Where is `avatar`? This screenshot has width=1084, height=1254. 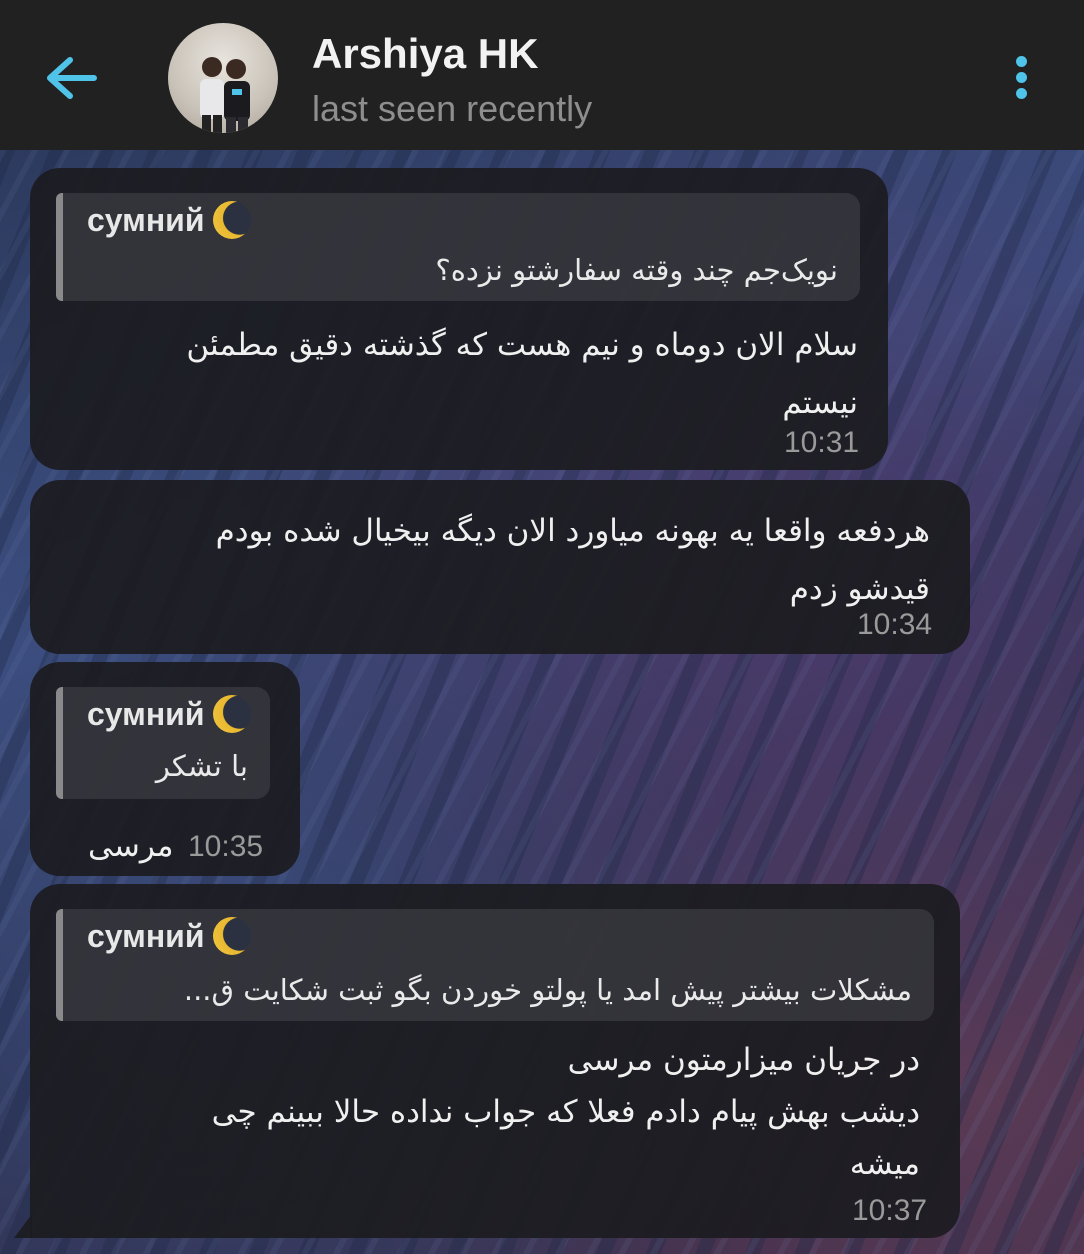
avatar is located at coordinates (223, 78).